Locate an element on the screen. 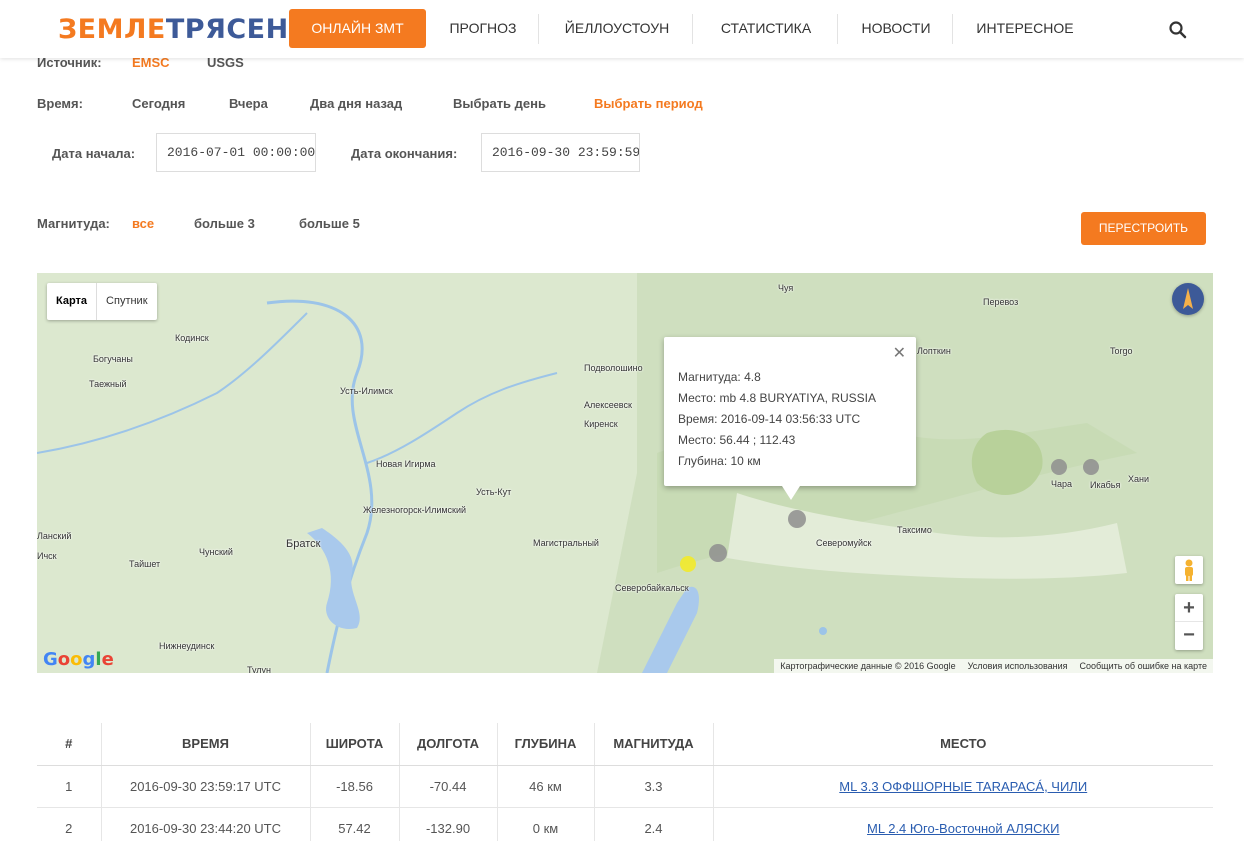 This screenshot has width=1244, height=841. nav-news: НОВОСТИ is located at coordinates (896, 28).